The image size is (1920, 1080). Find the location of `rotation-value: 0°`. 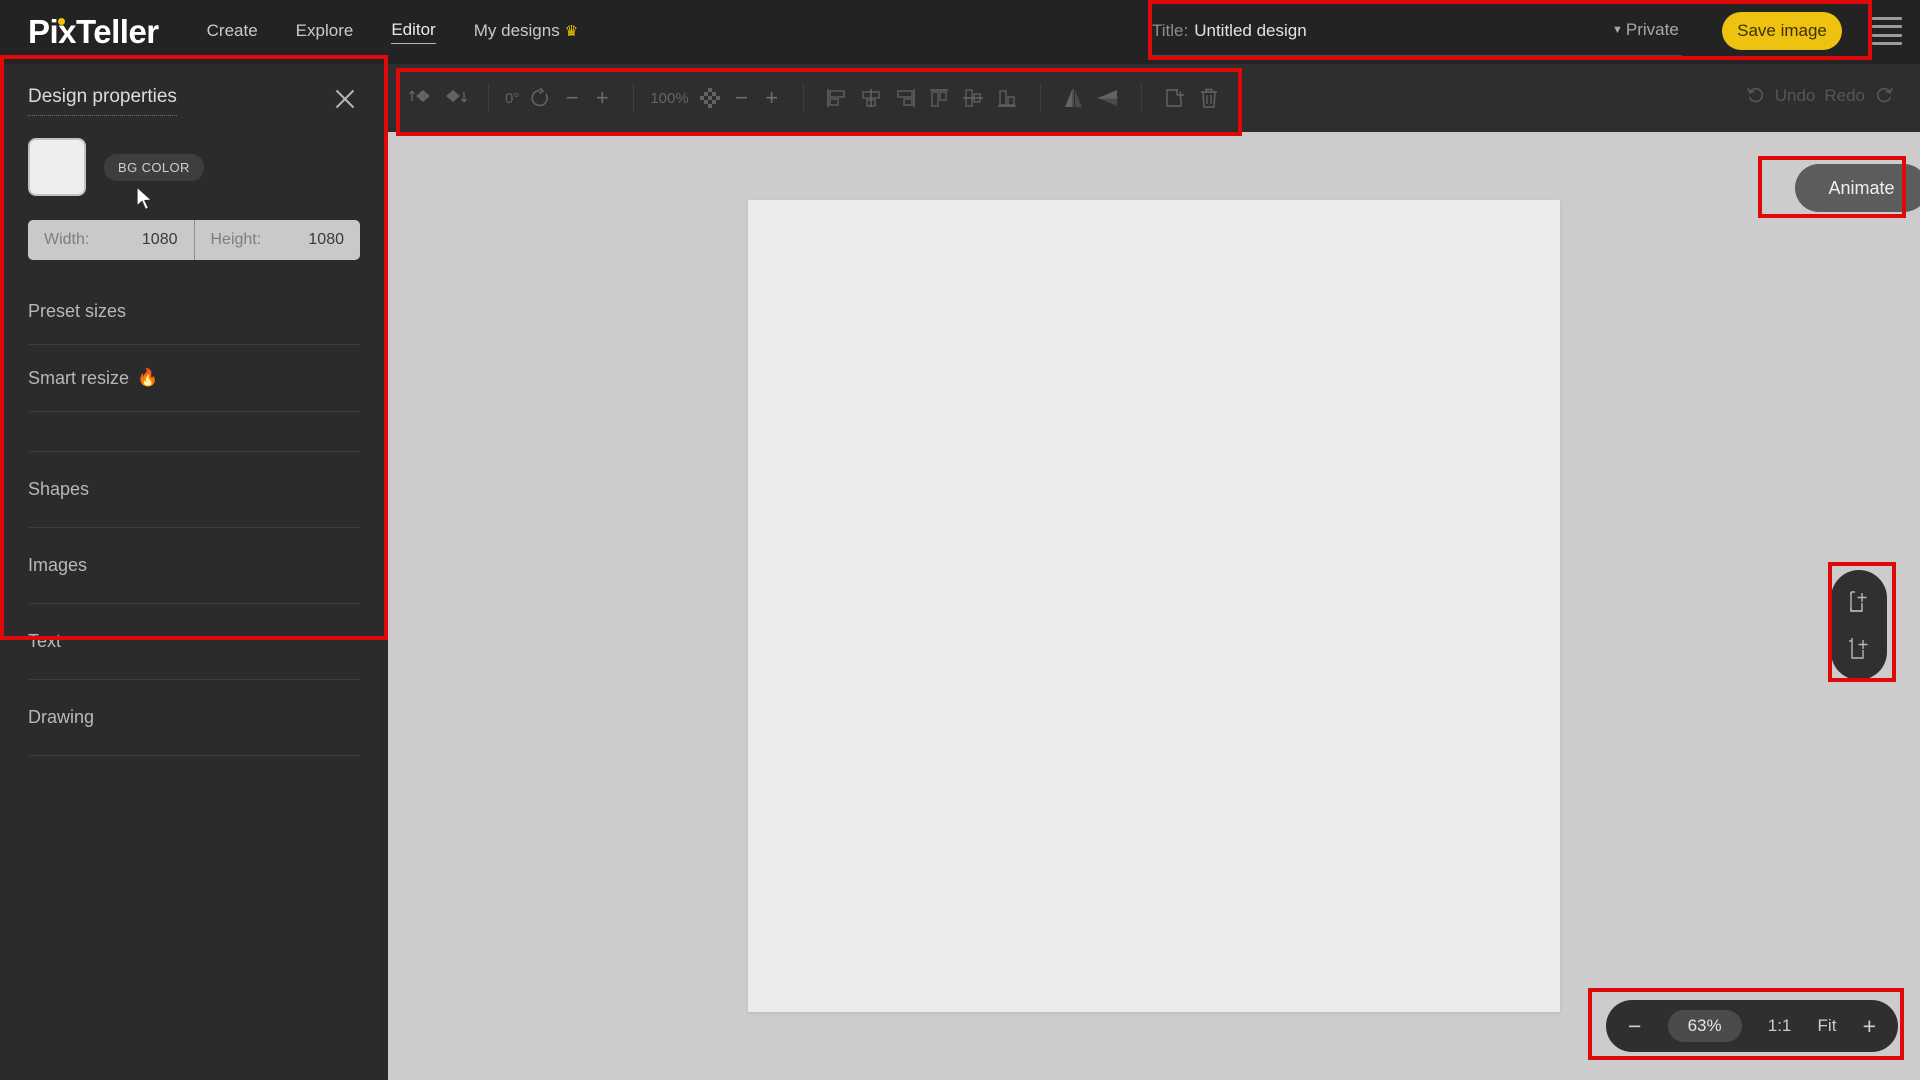

rotation-value: 0° is located at coordinates (512, 98).